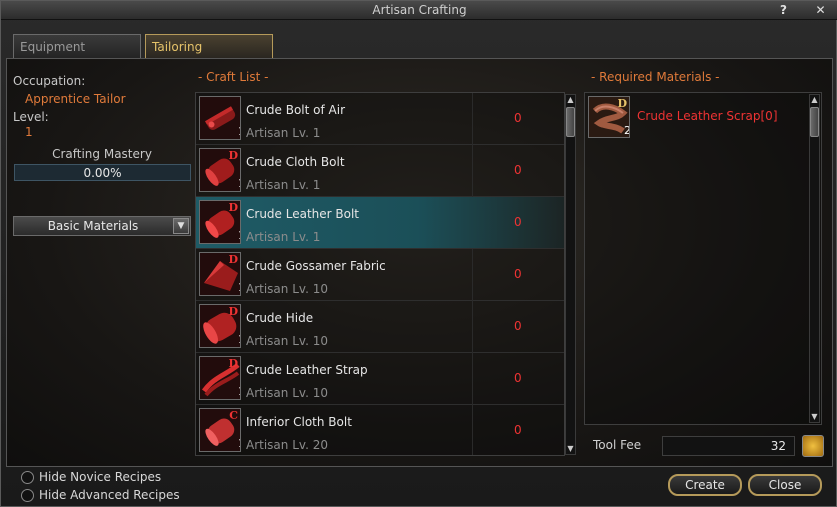  I want to click on fabric-icon: D 1, so click(220, 274).